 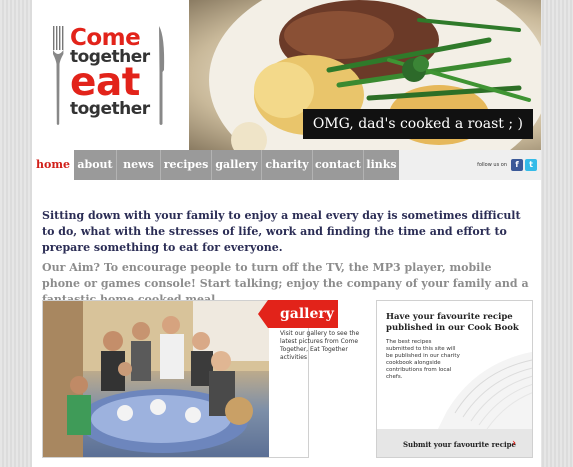 I want to click on follow-us-label: follow us on, so click(x=492, y=165).